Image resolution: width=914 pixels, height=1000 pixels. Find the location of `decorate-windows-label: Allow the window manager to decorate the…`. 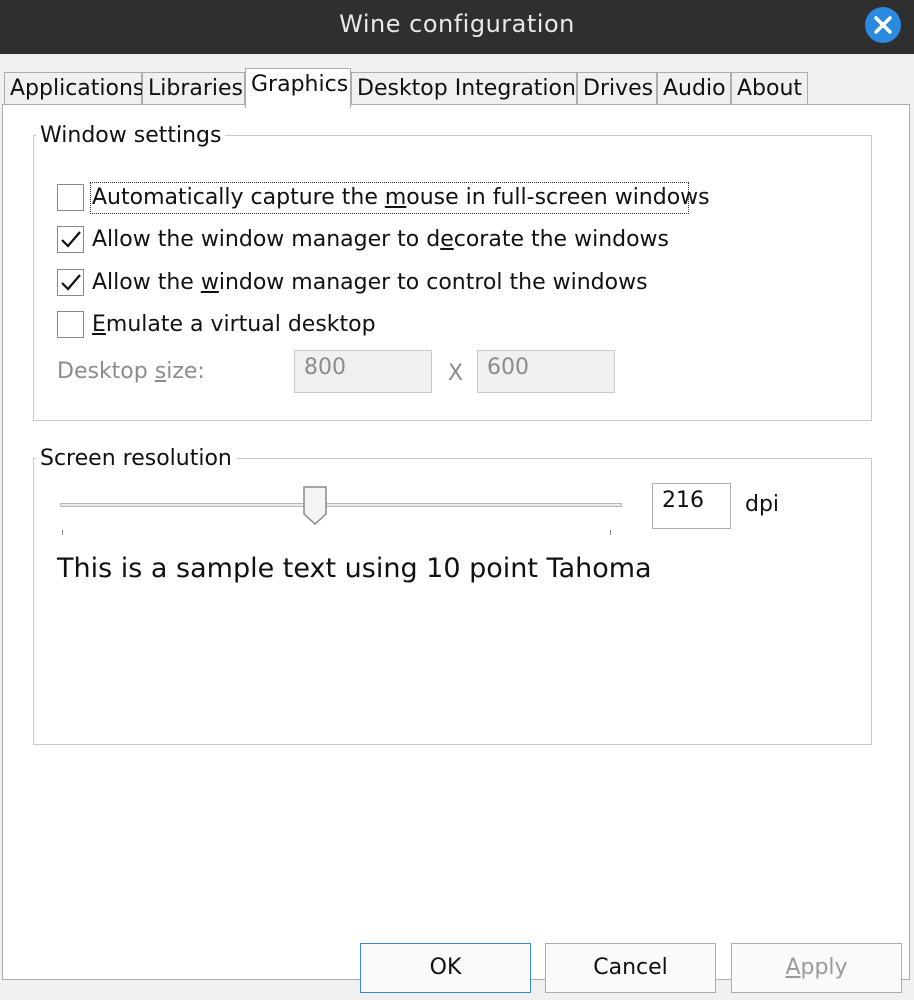

decorate-windows-label: Allow the window manager to decorate the… is located at coordinates (381, 239).